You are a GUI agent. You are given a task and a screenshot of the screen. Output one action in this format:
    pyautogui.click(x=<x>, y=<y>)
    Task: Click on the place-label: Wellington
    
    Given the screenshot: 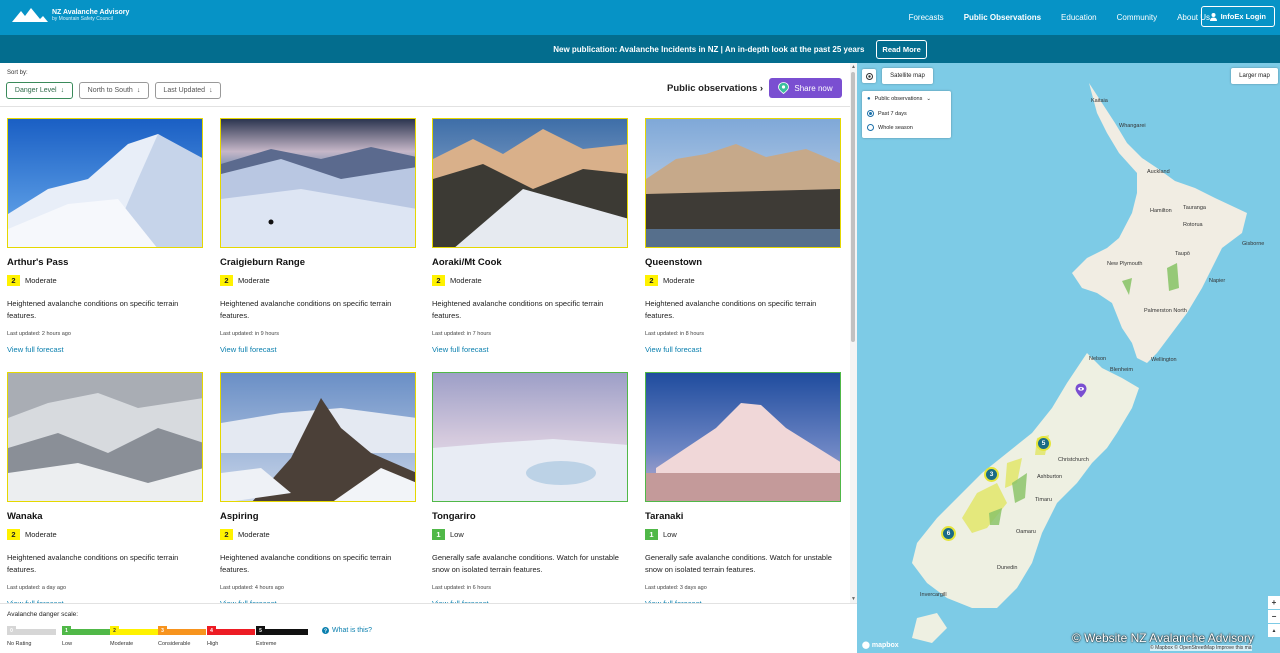 What is the action you would take?
    pyautogui.click(x=1164, y=360)
    